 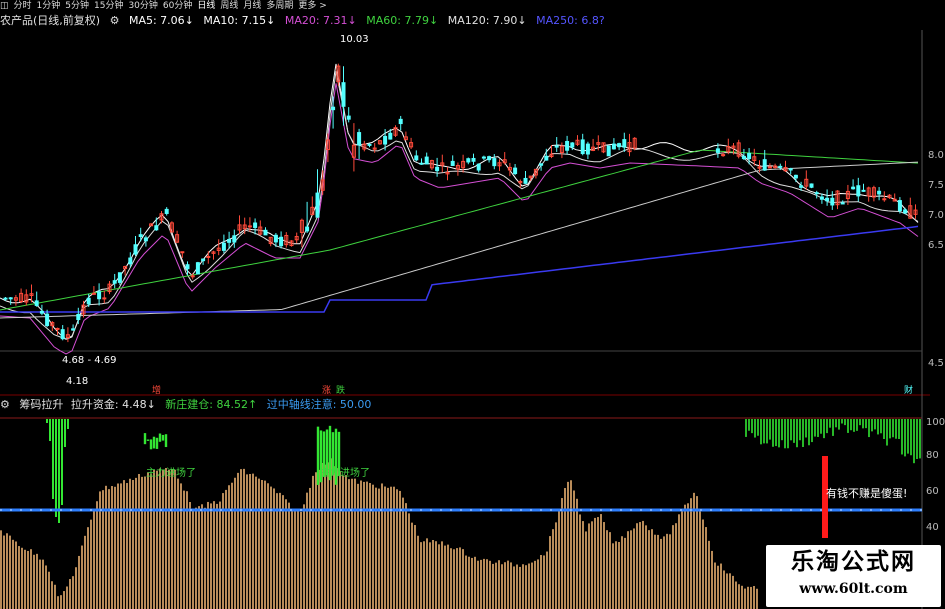 I want to click on marker-zhang: 涨, so click(x=326, y=390).